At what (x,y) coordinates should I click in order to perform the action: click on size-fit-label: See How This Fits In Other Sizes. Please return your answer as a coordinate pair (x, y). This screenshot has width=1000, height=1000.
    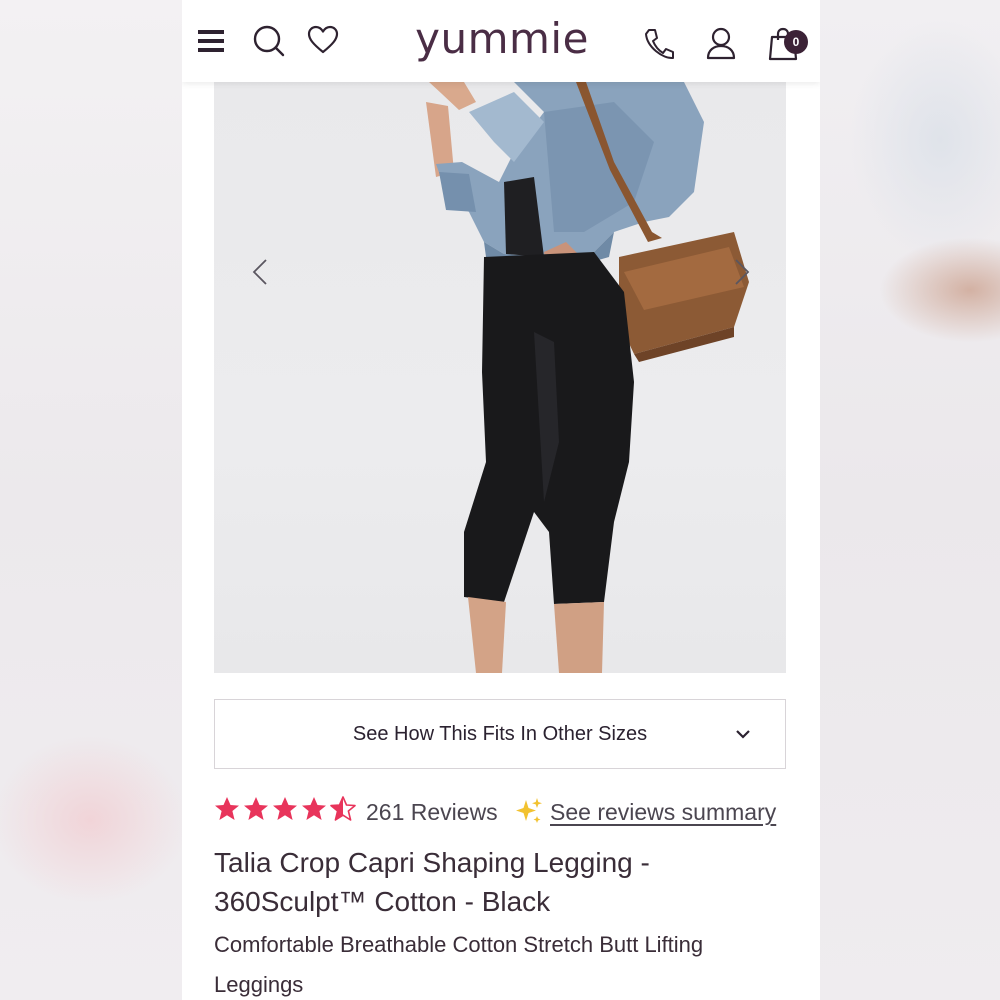
    Looking at the image, I should click on (500, 734).